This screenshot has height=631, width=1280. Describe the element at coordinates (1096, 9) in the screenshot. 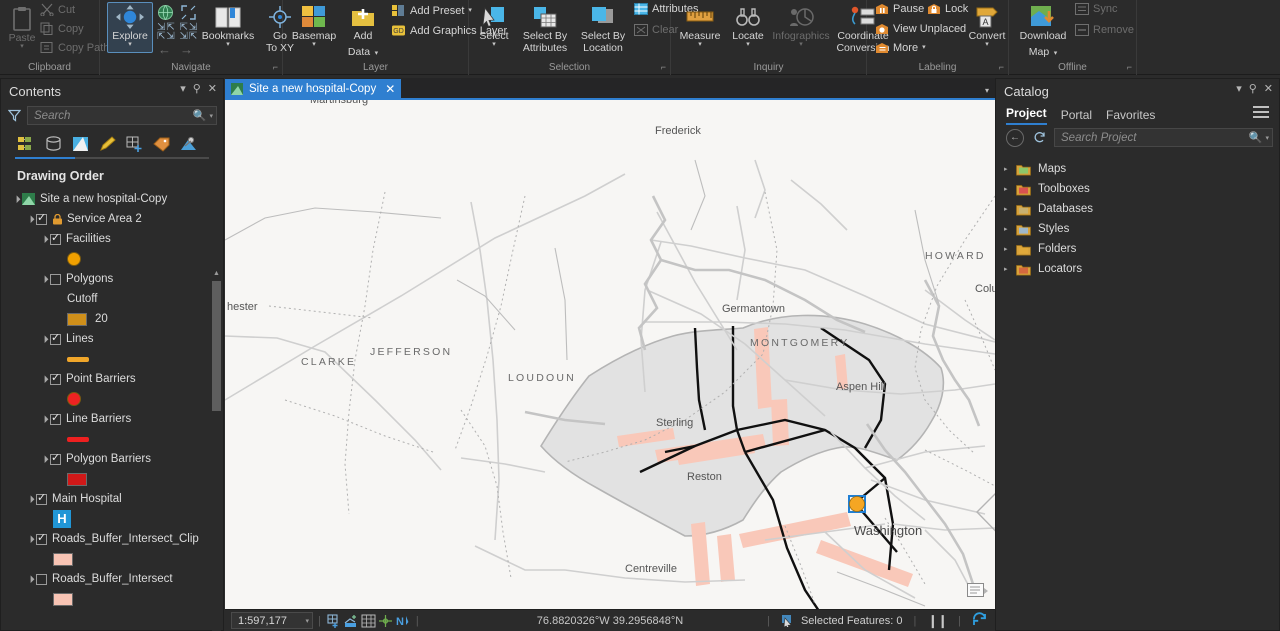

I see `sync-button: Sync` at that location.